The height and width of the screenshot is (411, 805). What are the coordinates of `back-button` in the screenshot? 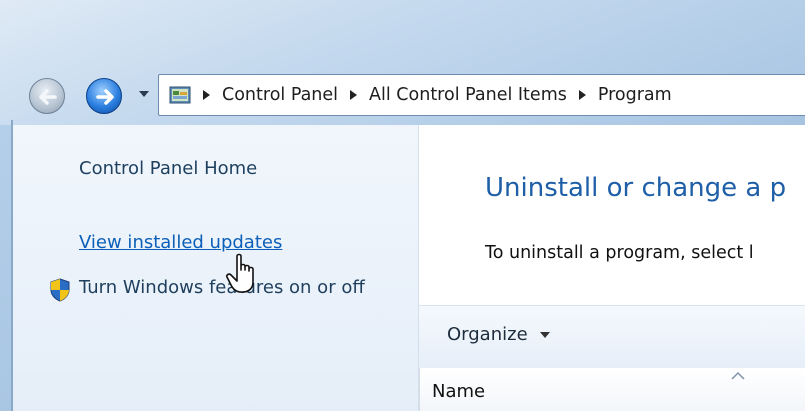 It's located at (47, 96).